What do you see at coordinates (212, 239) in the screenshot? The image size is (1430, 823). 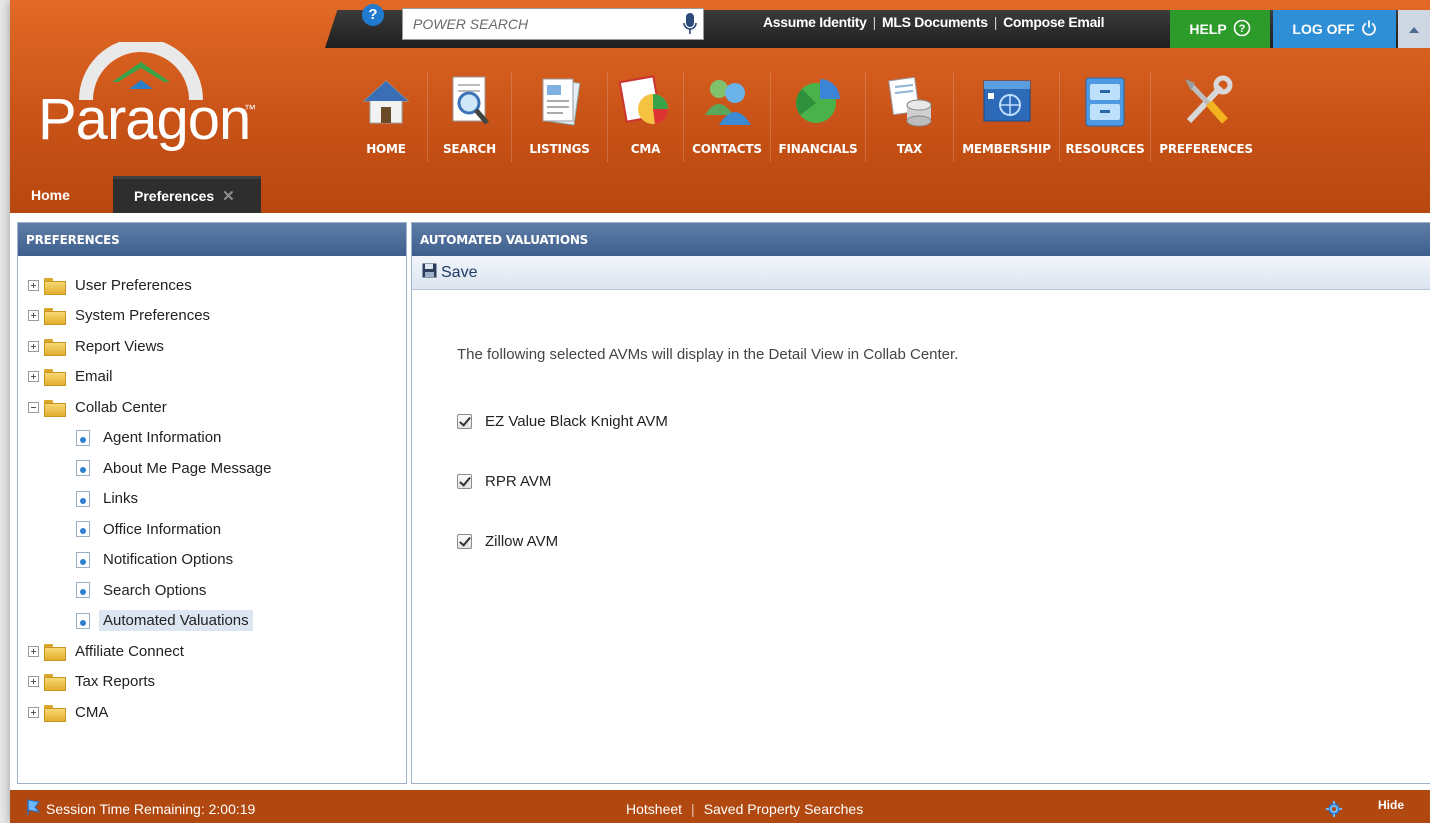 I see `preferences-panel-title: PREFERENCES` at bounding box center [212, 239].